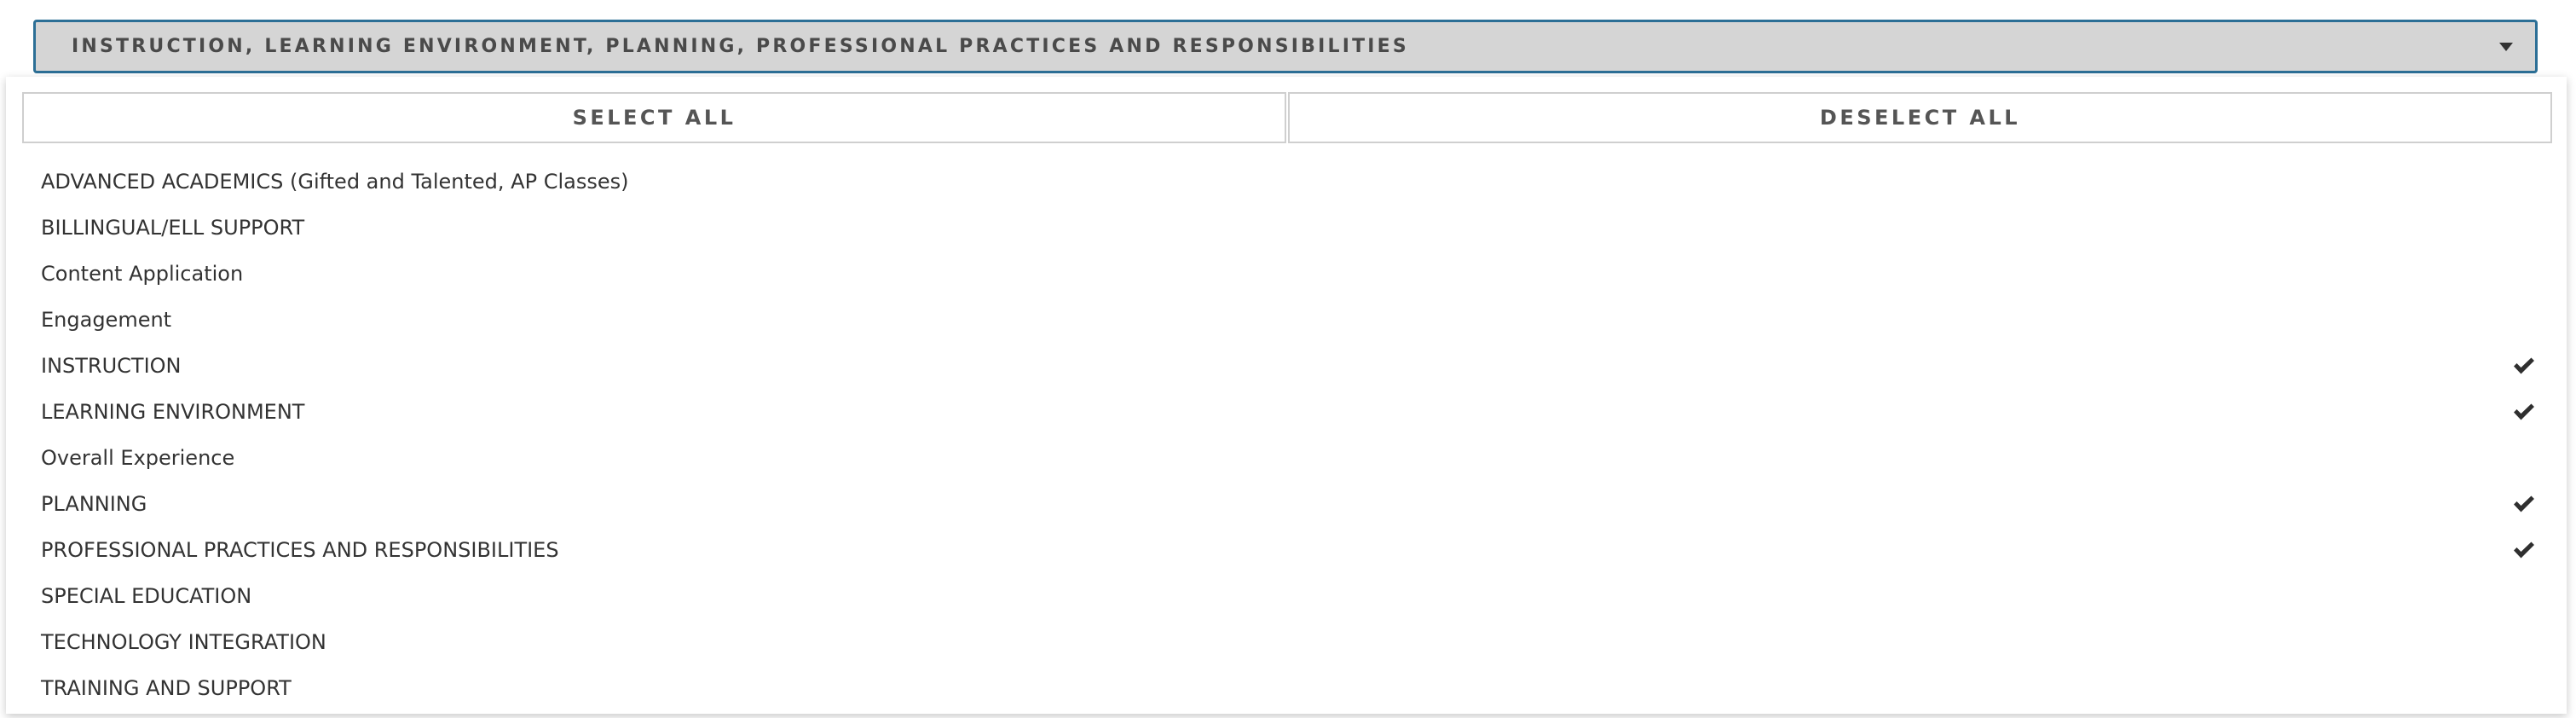  What do you see at coordinates (173, 412) in the screenshot?
I see `option-label: LEARNING ENVIRONMENT` at bounding box center [173, 412].